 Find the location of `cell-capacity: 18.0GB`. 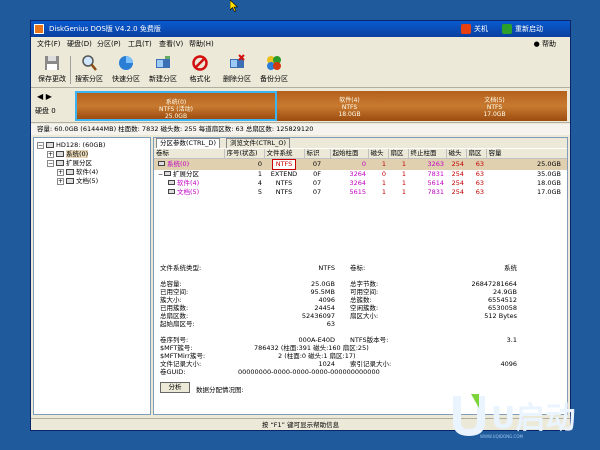

cell-capacity: 18.0GB is located at coordinates (549, 183).